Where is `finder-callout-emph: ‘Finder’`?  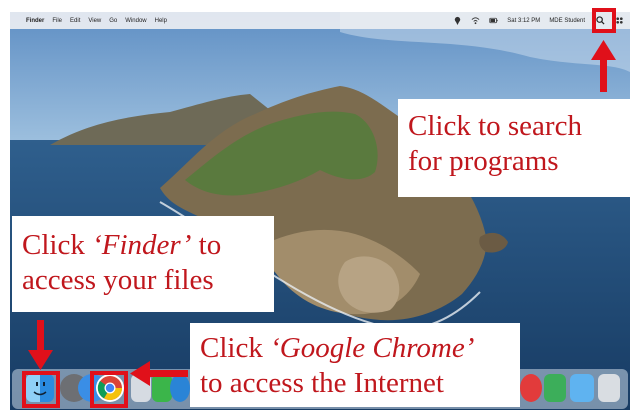
finder-callout-emph: ‘Finder’ is located at coordinates (142, 245).